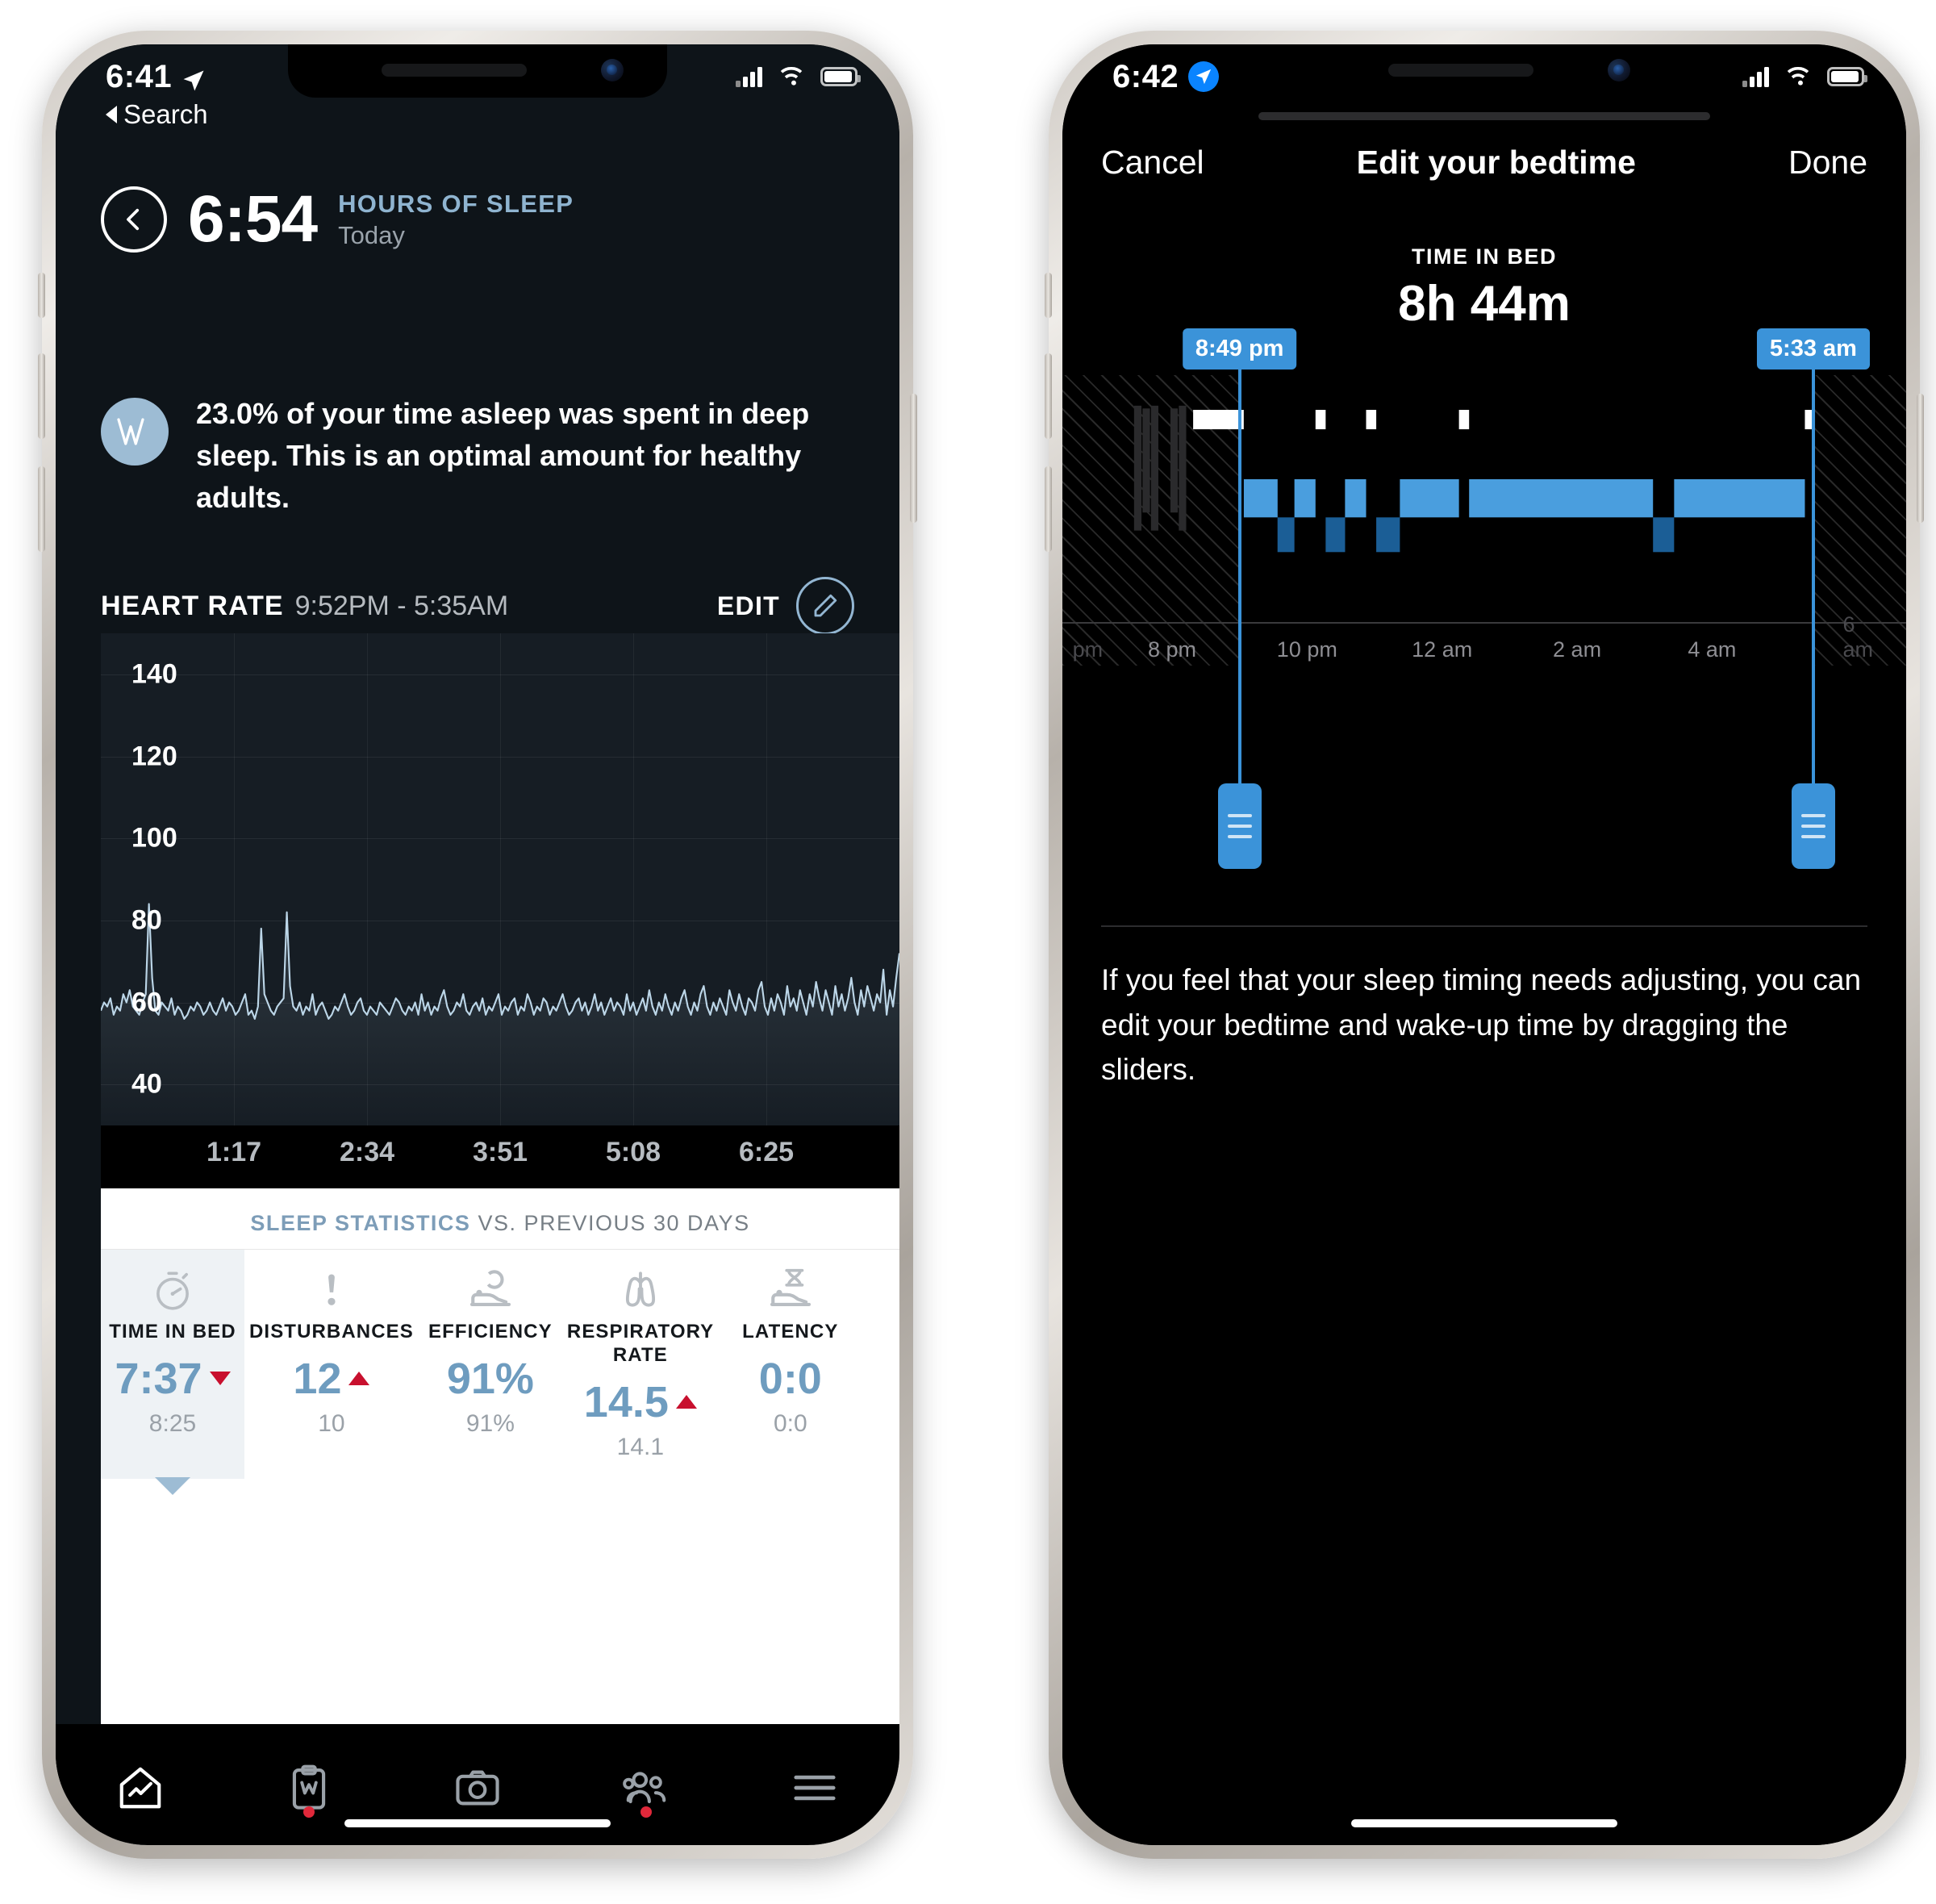 Image resolution: width=1936 pixels, height=1904 pixels. Describe the element at coordinates (146, 920) in the screenshot. I see `y-tick-label: 80` at that location.